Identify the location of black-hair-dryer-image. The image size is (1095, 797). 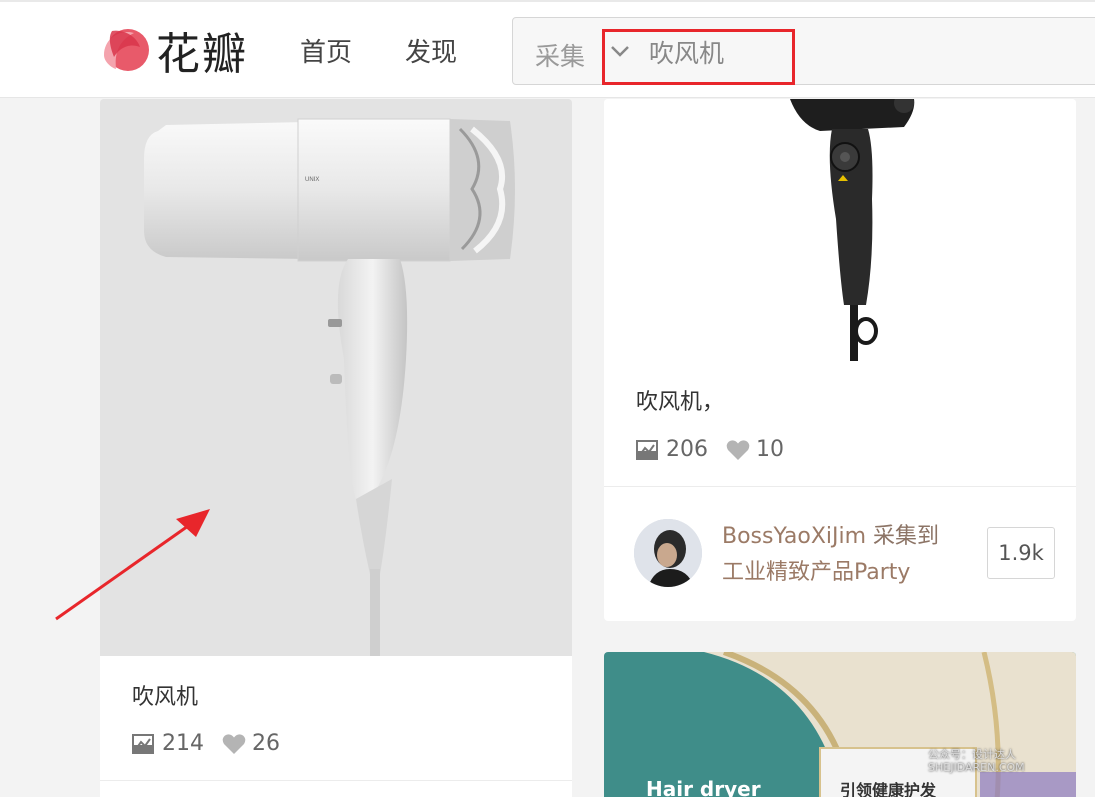
(840, 230).